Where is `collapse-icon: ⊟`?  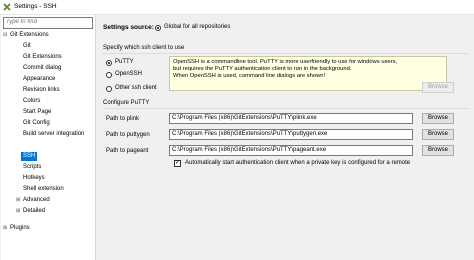
collapse-icon: ⊟ is located at coordinates (5, 35).